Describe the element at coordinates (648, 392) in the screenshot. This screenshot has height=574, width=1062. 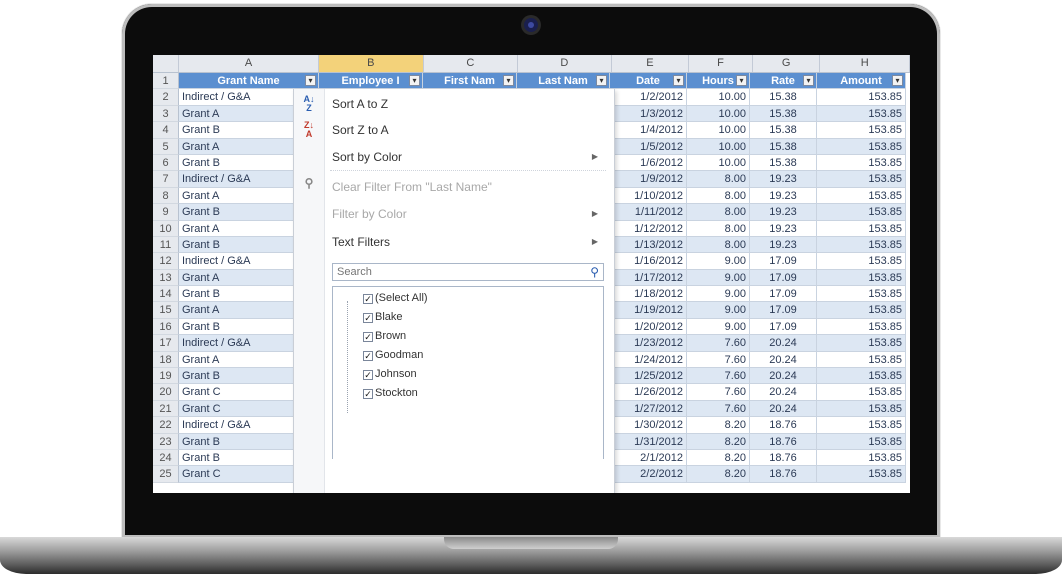
I see `date-cell: 1/26/2012` at that location.